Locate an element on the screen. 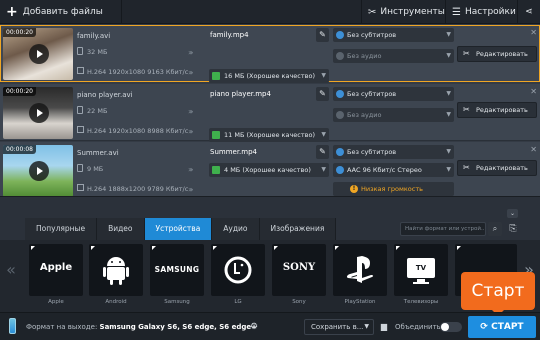  tab-video: Видео is located at coordinates (121, 229).